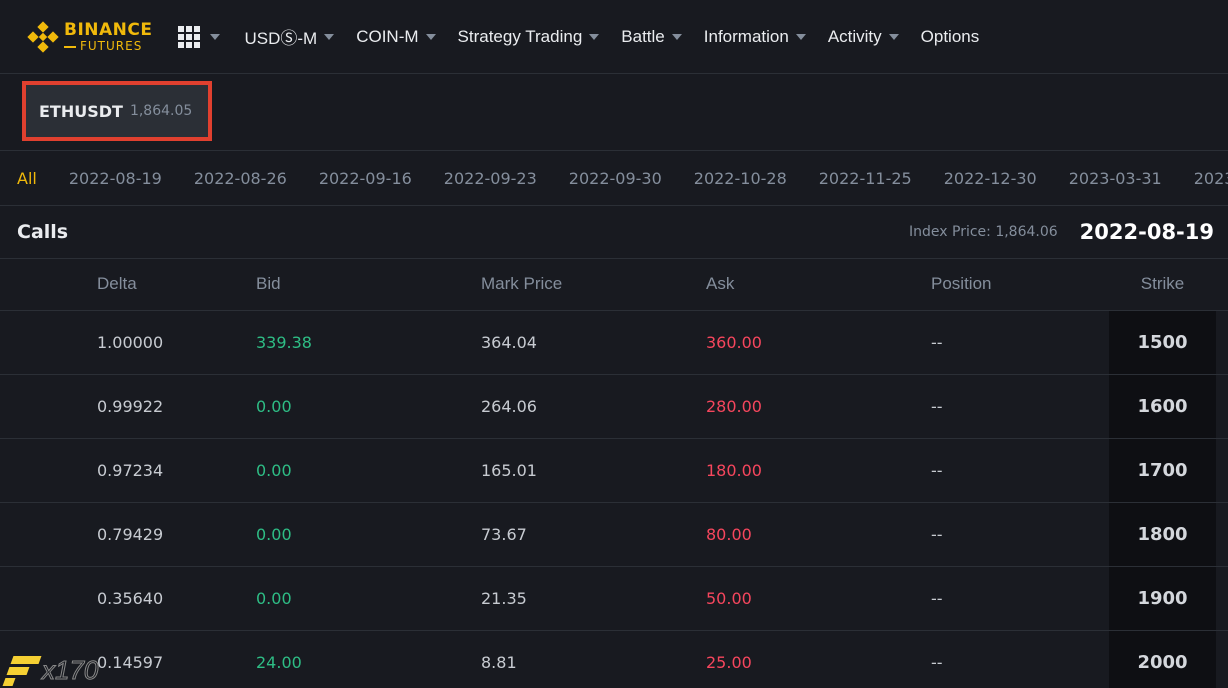 The image size is (1228, 688). I want to click on calls-header: Calls Index Price: 1,864.06 2022-08-19, so click(614, 232).